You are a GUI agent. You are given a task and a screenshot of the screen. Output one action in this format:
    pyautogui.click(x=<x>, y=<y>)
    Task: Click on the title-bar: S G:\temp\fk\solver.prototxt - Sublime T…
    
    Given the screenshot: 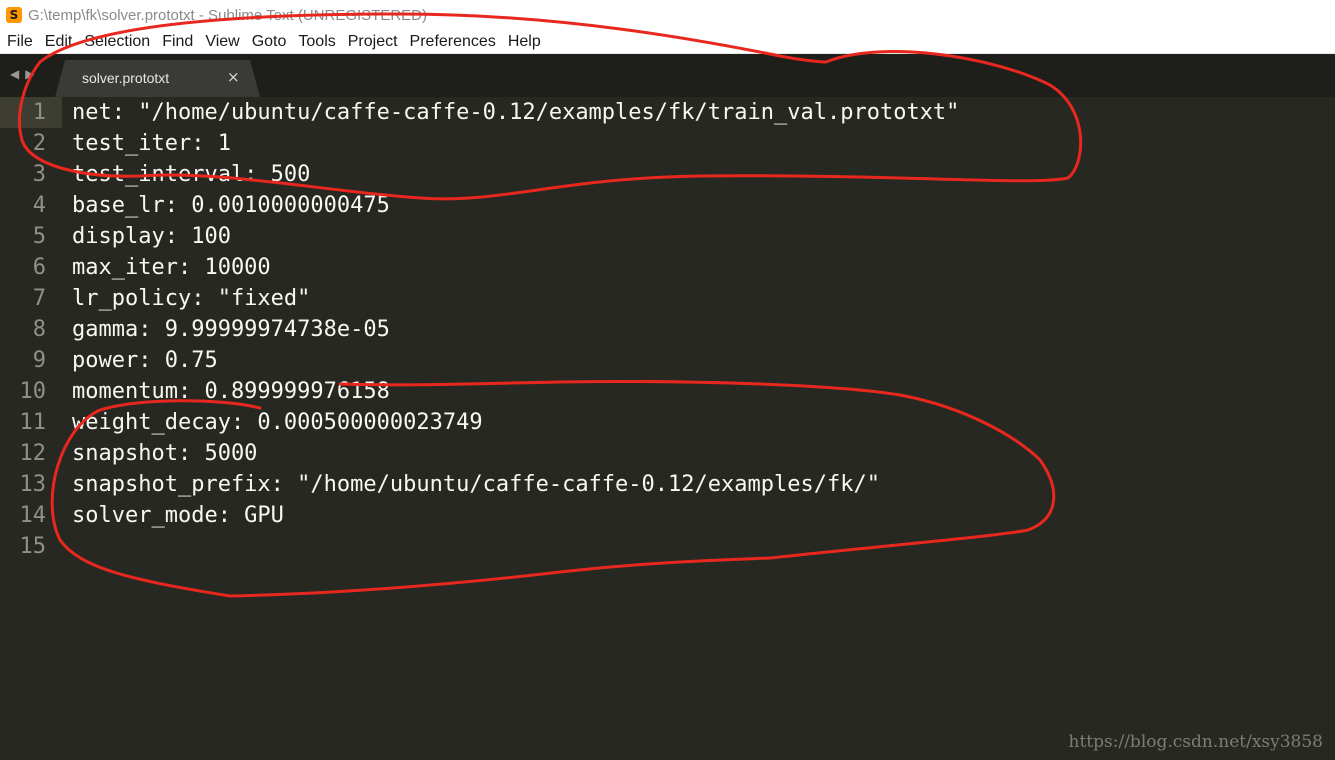 What is the action you would take?
    pyautogui.click(x=667, y=15)
    